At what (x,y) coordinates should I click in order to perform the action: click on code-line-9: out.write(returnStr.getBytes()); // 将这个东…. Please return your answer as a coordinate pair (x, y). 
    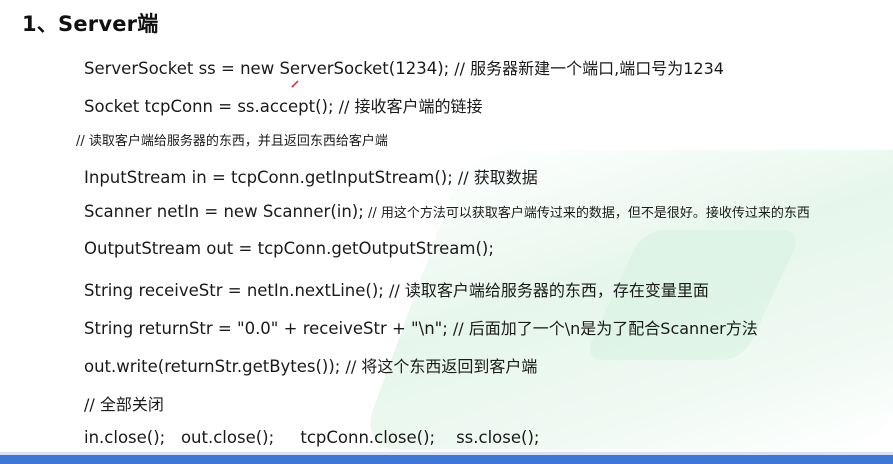
    Looking at the image, I should click on (310, 365).